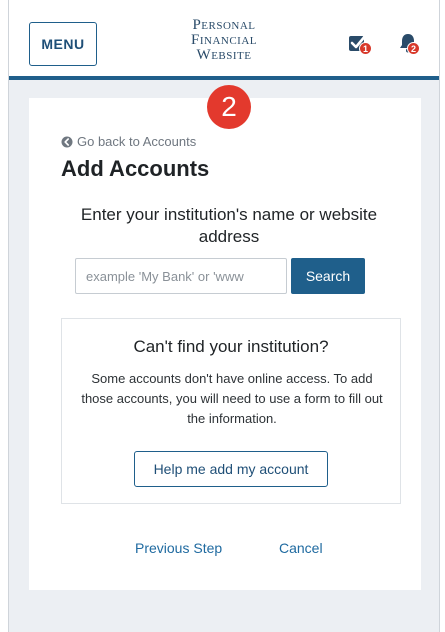 The image size is (445, 632). I want to click on menu-button: MENU, so click(63, 44).